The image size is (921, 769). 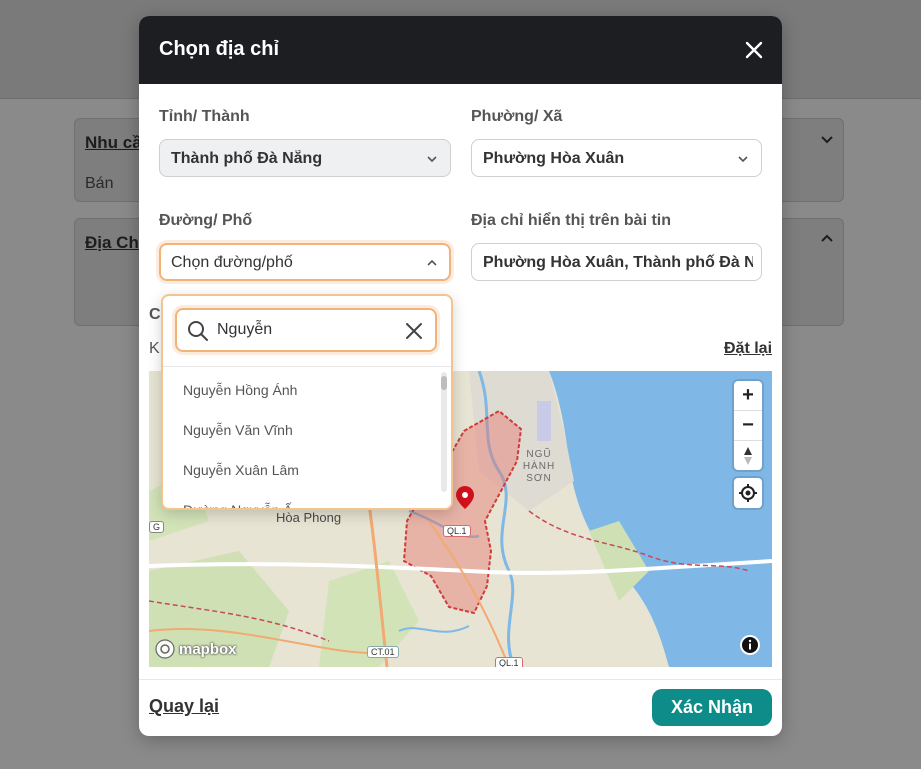 I want to click on info-icon, so click(x=750, y=645).